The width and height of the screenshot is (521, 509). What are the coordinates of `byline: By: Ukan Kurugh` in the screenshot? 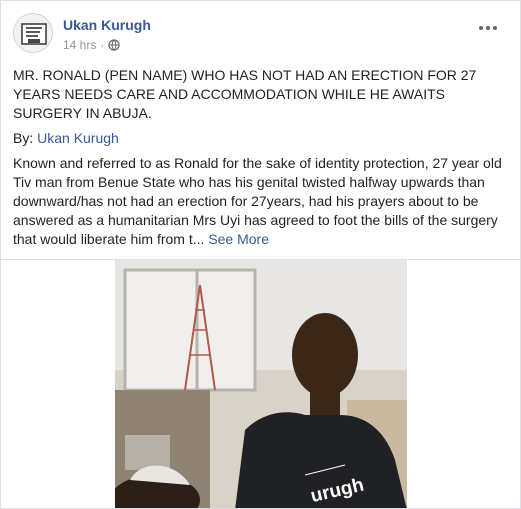 It's located at (261, 138).